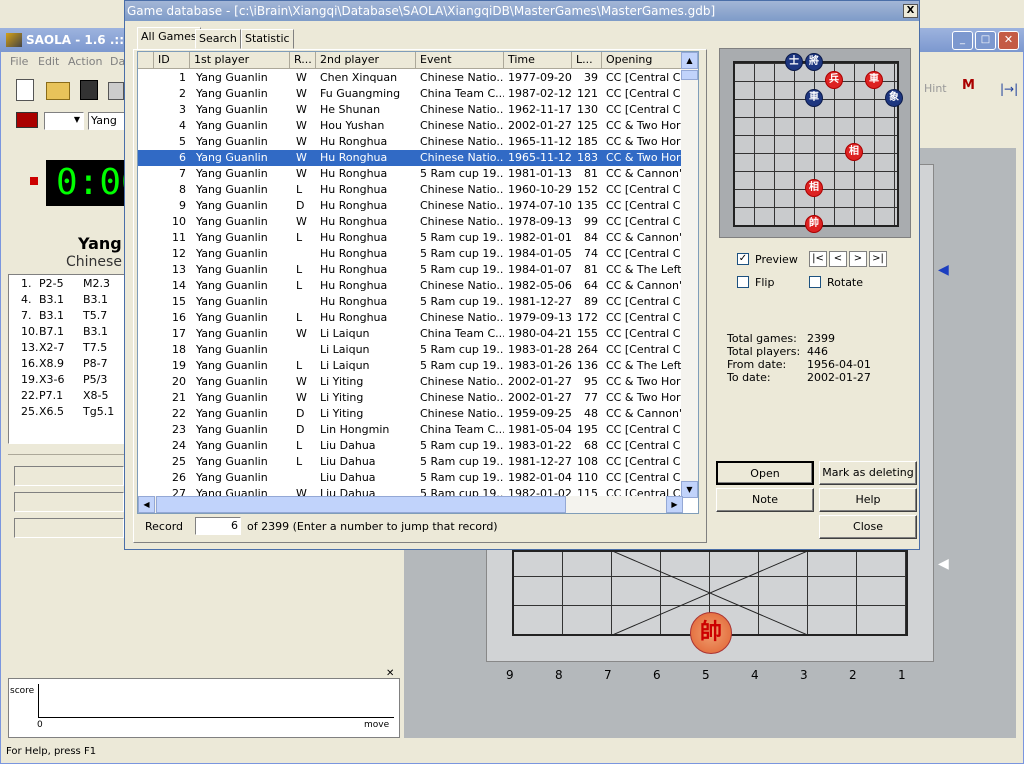  I want to click on col-header-id: ID, so click(172, 60).